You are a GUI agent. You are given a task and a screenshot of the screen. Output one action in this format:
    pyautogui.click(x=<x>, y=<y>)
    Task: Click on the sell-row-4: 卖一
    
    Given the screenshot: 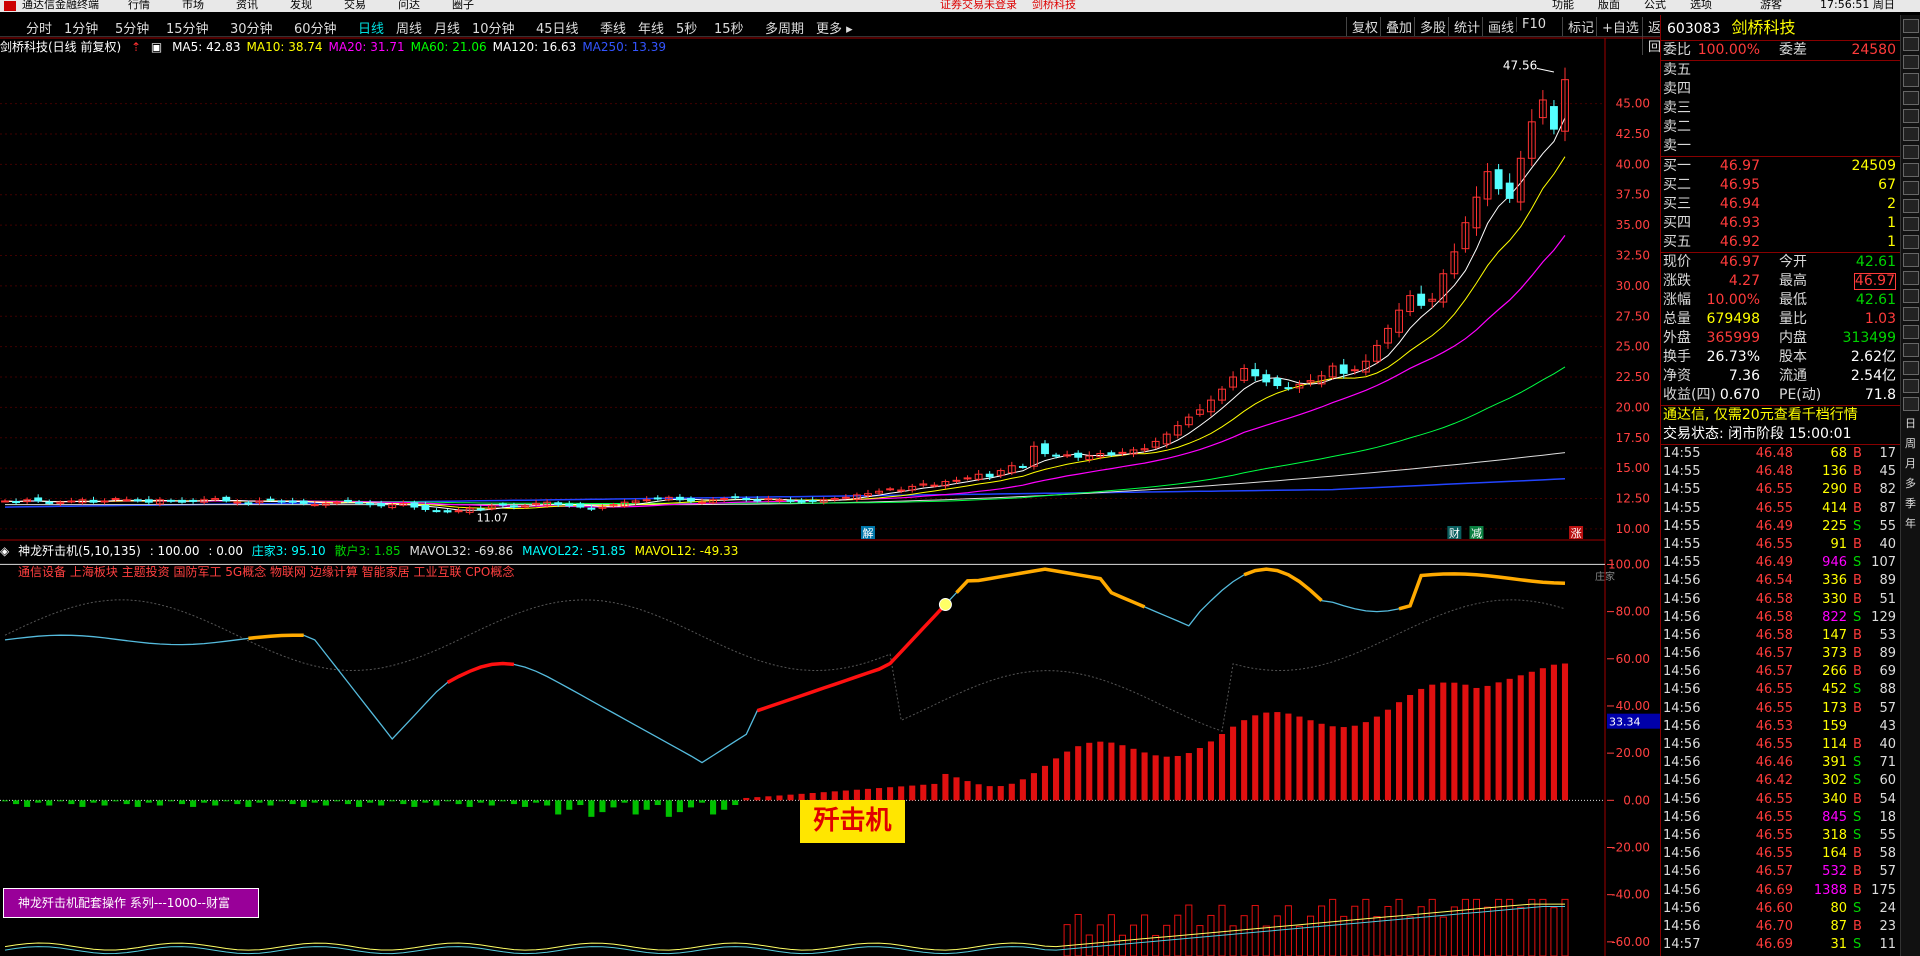 What is the action you would take?
    pyautogui.click(x=1780, y=146)
    